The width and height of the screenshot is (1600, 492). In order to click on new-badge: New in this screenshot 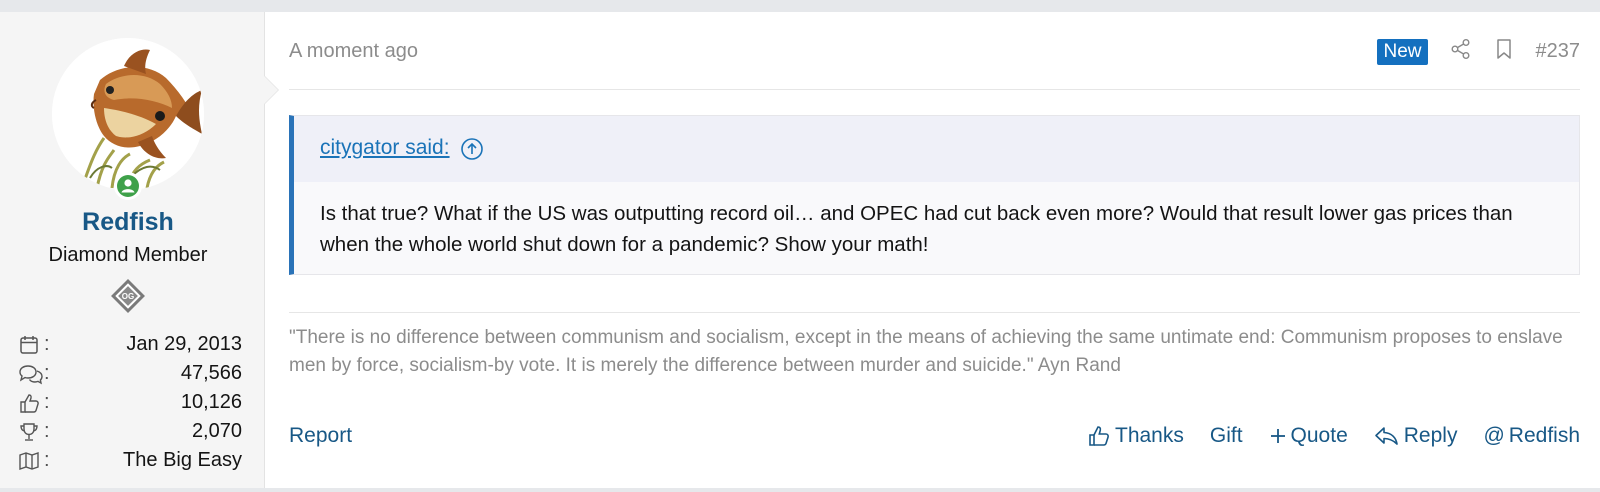, I will do `click(1402, 51)`.